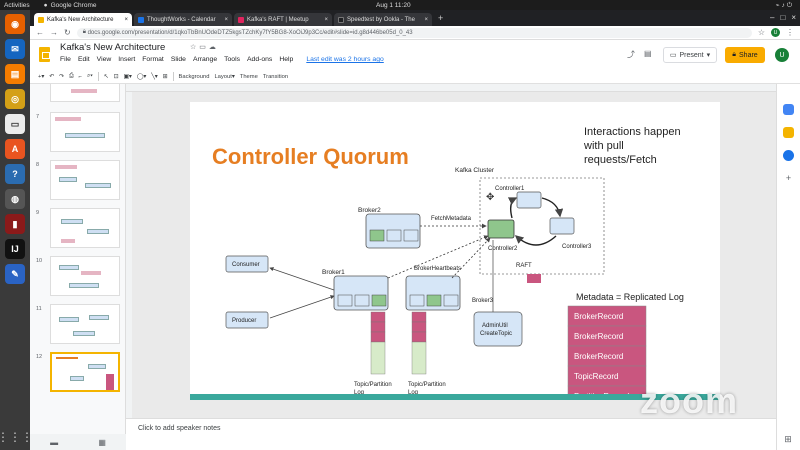 The image size is (800, 450). Describe the element at coordinates (393, 5) in the screenshot. I see `clock: Aug 1 11:20` at that location.